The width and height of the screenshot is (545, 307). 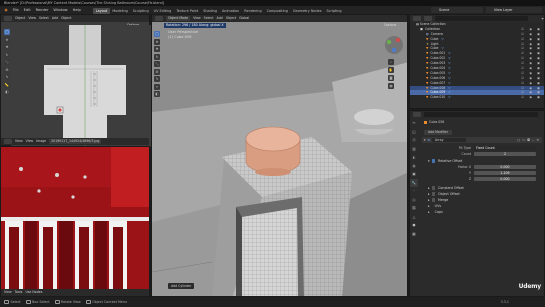 What do you see at coordinates (391, 70) in the screenshot?
I see `pan-hand-icon: ✋` at bounding box center [391, 70].